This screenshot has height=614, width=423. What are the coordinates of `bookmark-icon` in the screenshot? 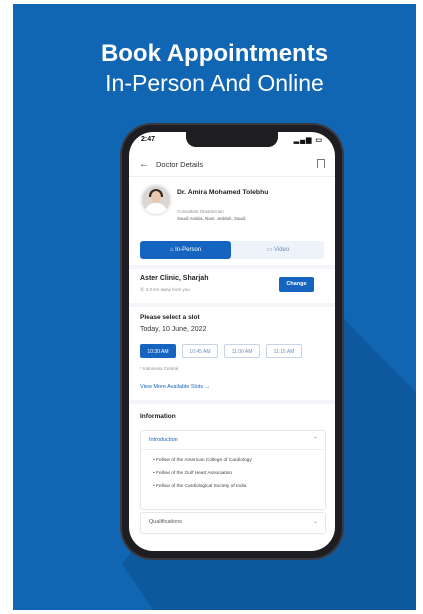 It's located at (321, 163).